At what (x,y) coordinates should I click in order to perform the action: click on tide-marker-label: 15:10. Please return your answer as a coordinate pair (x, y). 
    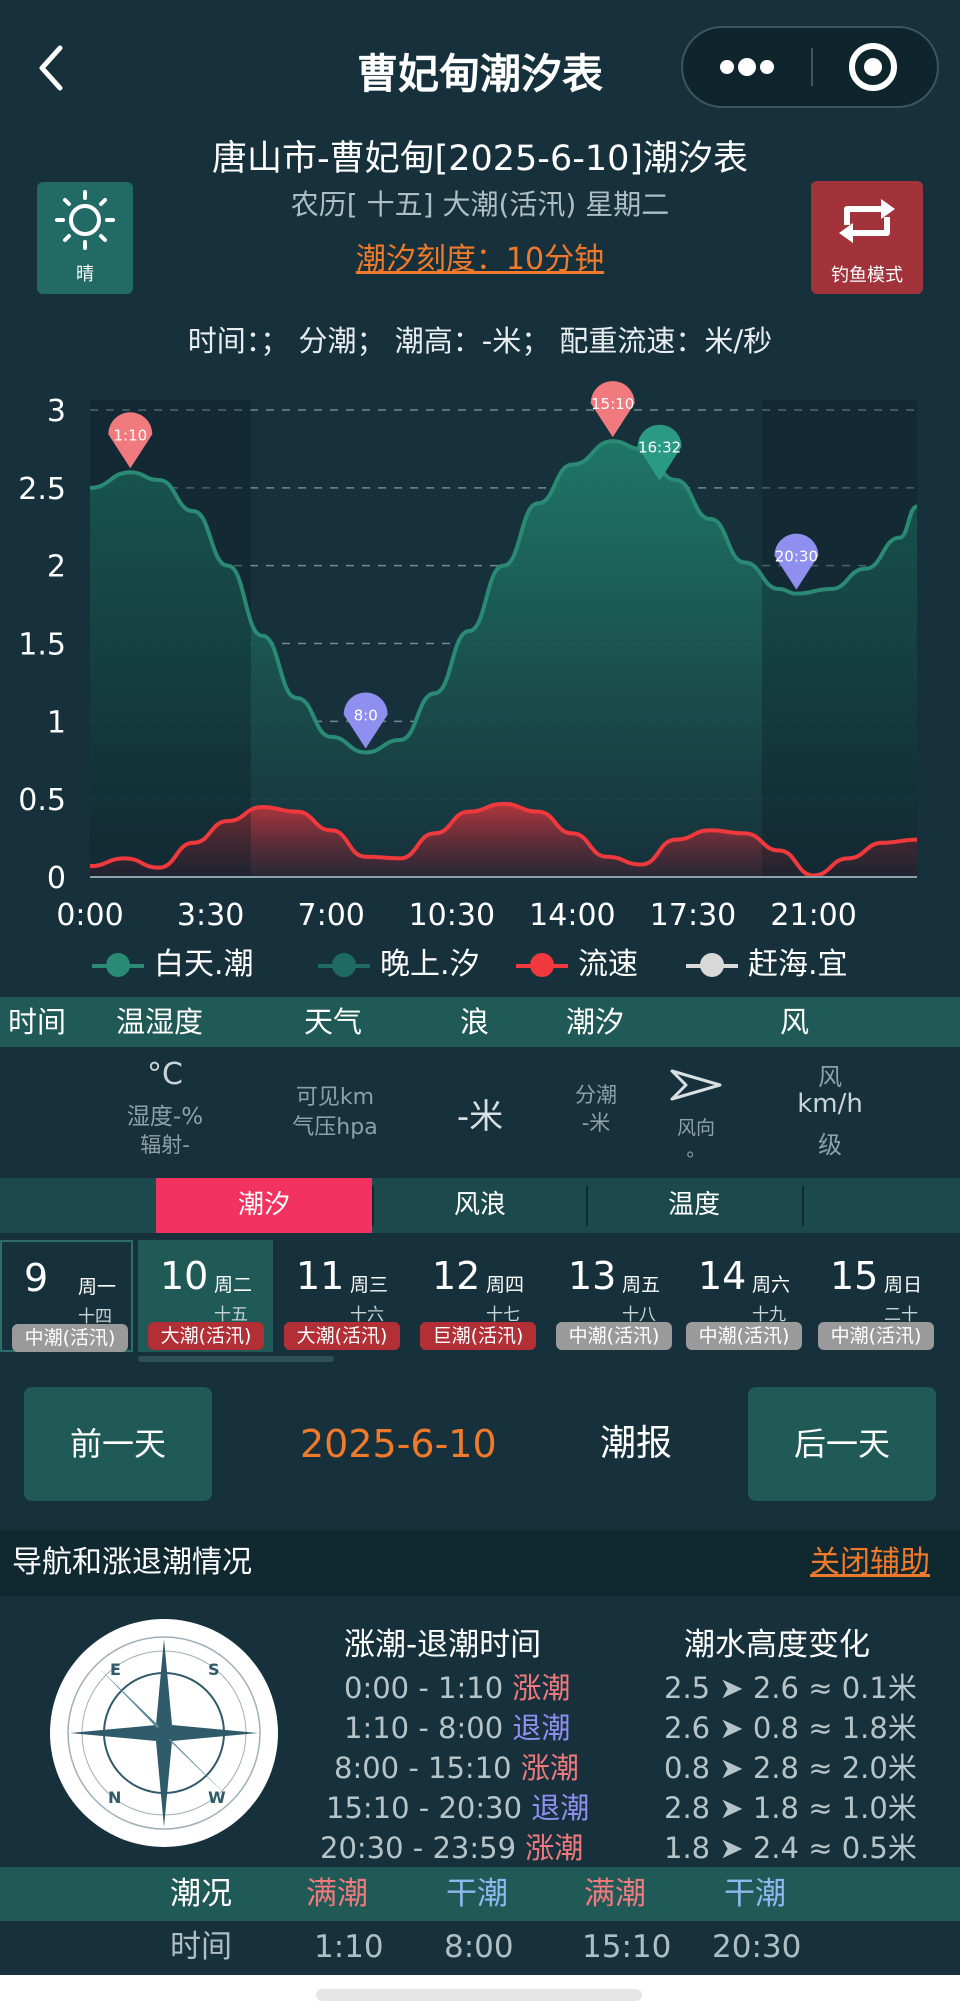
    Looking at the image, I should click on (612, 404).